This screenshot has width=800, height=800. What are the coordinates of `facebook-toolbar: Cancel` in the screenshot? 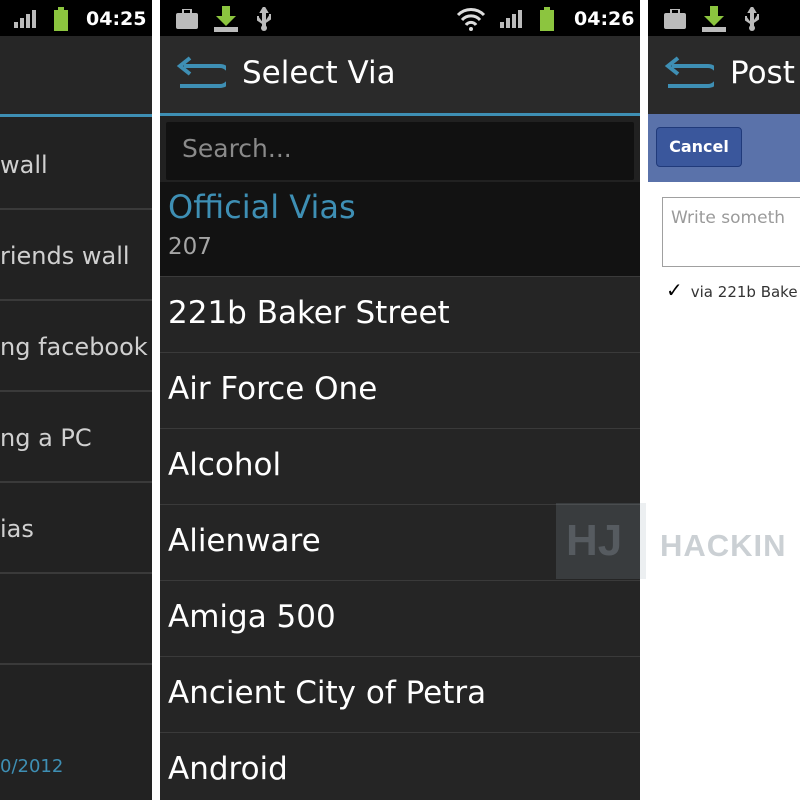 It's located at (724, 148).